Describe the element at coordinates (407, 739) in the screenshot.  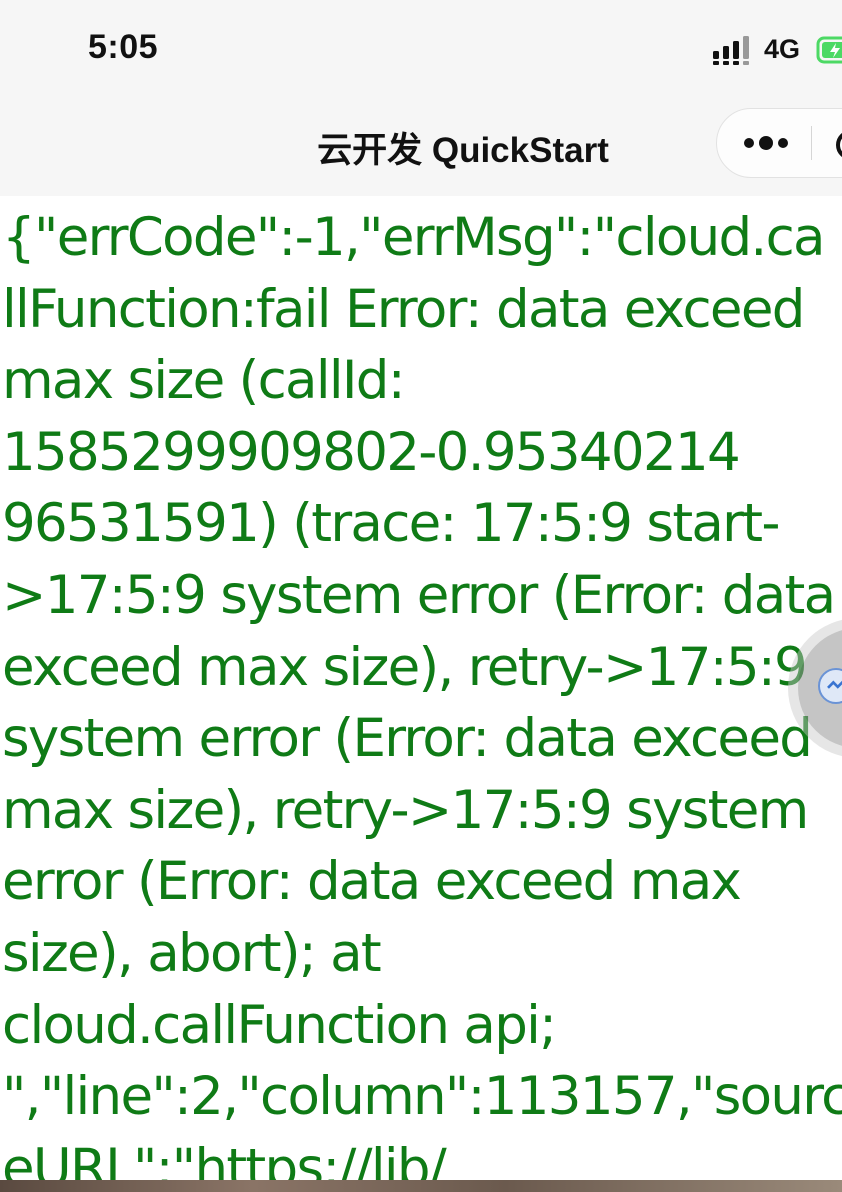
I see `error-line: system error (Error: data exceed` at that location.